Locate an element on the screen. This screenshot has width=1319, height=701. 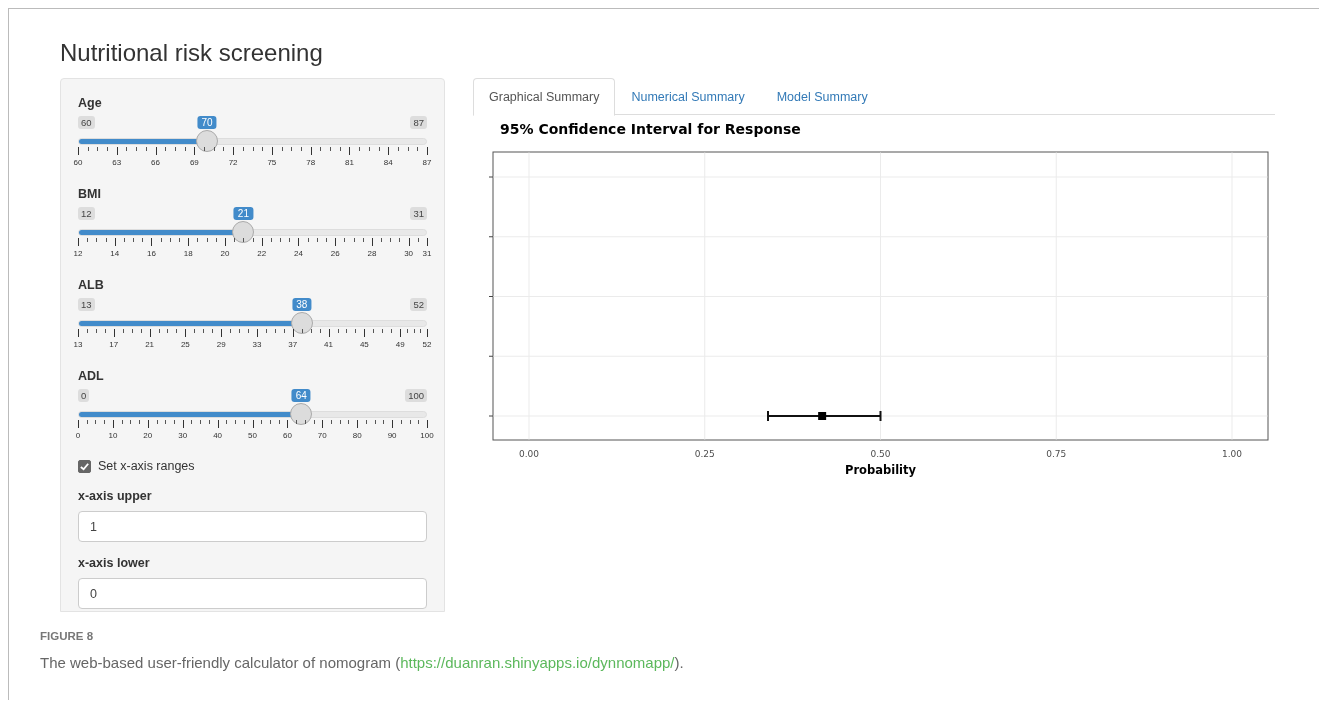
slider-label: ADL is located at coordinates (91, 377).